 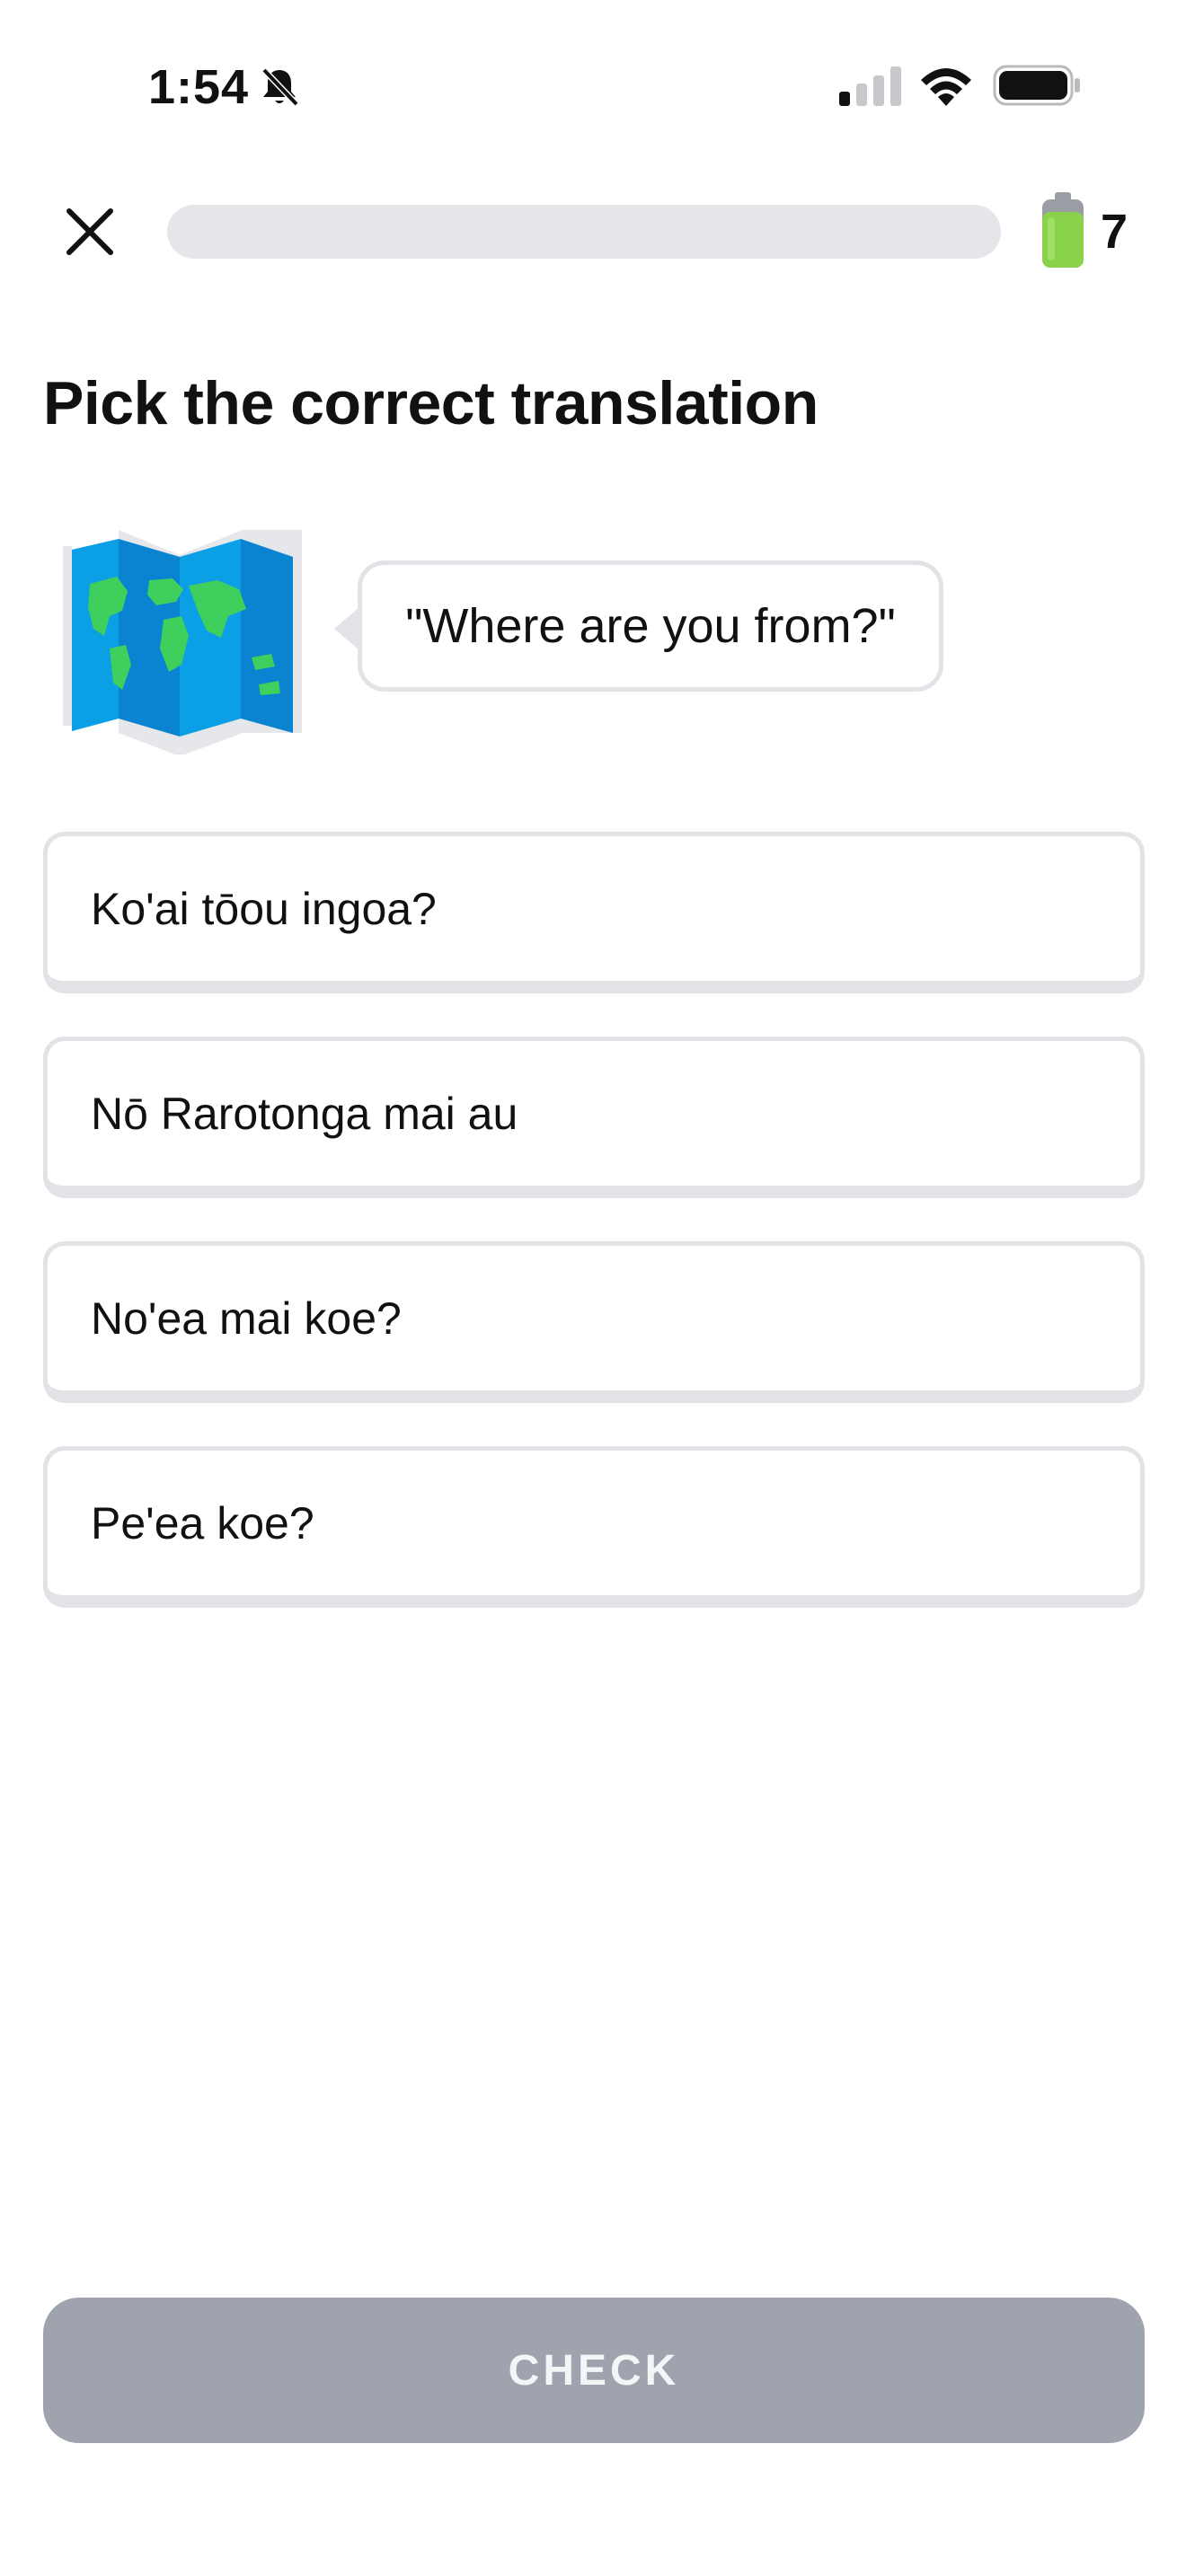 I want to click on speech-bubble-tail, so click(x=346, y=628).